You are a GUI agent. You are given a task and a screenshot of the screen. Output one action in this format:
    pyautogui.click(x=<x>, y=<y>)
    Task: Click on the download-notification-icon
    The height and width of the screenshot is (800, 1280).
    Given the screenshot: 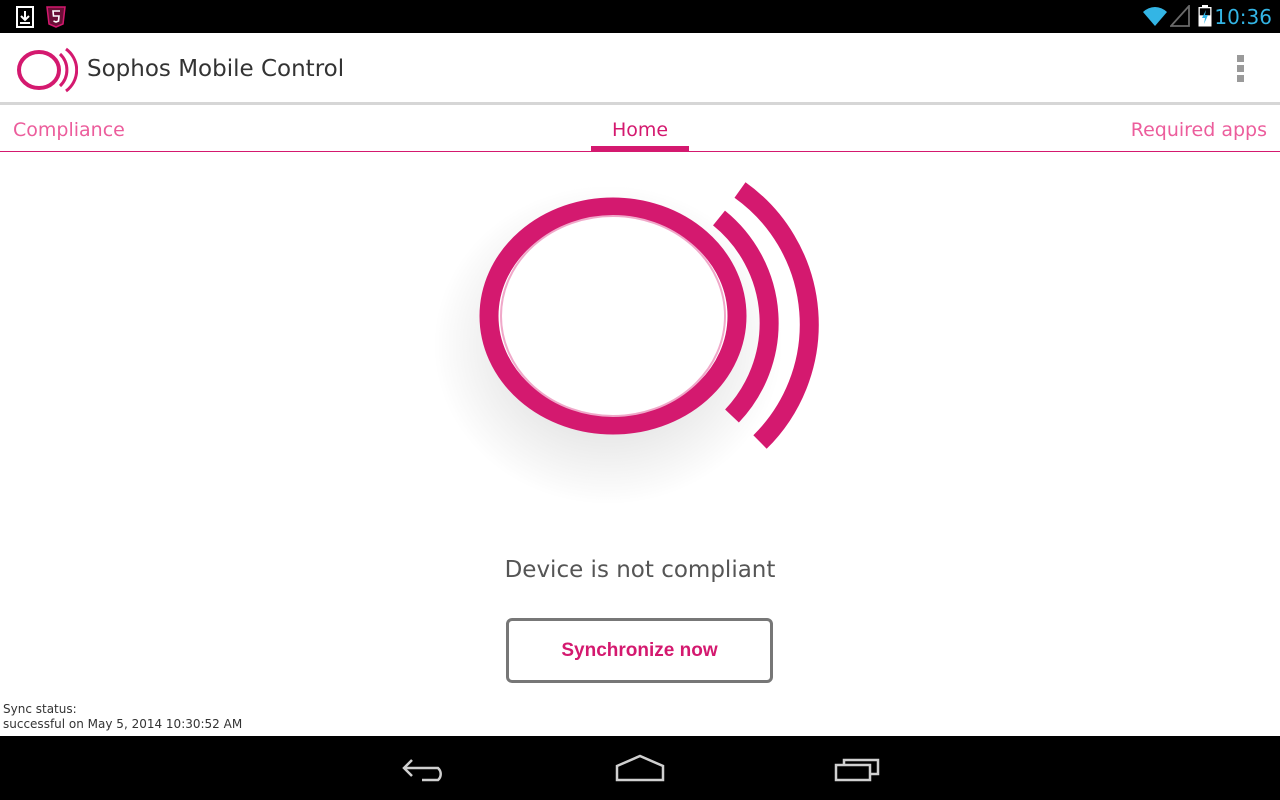 What is the action you would take?
    pyautogui.click(x=25, y=19)
    